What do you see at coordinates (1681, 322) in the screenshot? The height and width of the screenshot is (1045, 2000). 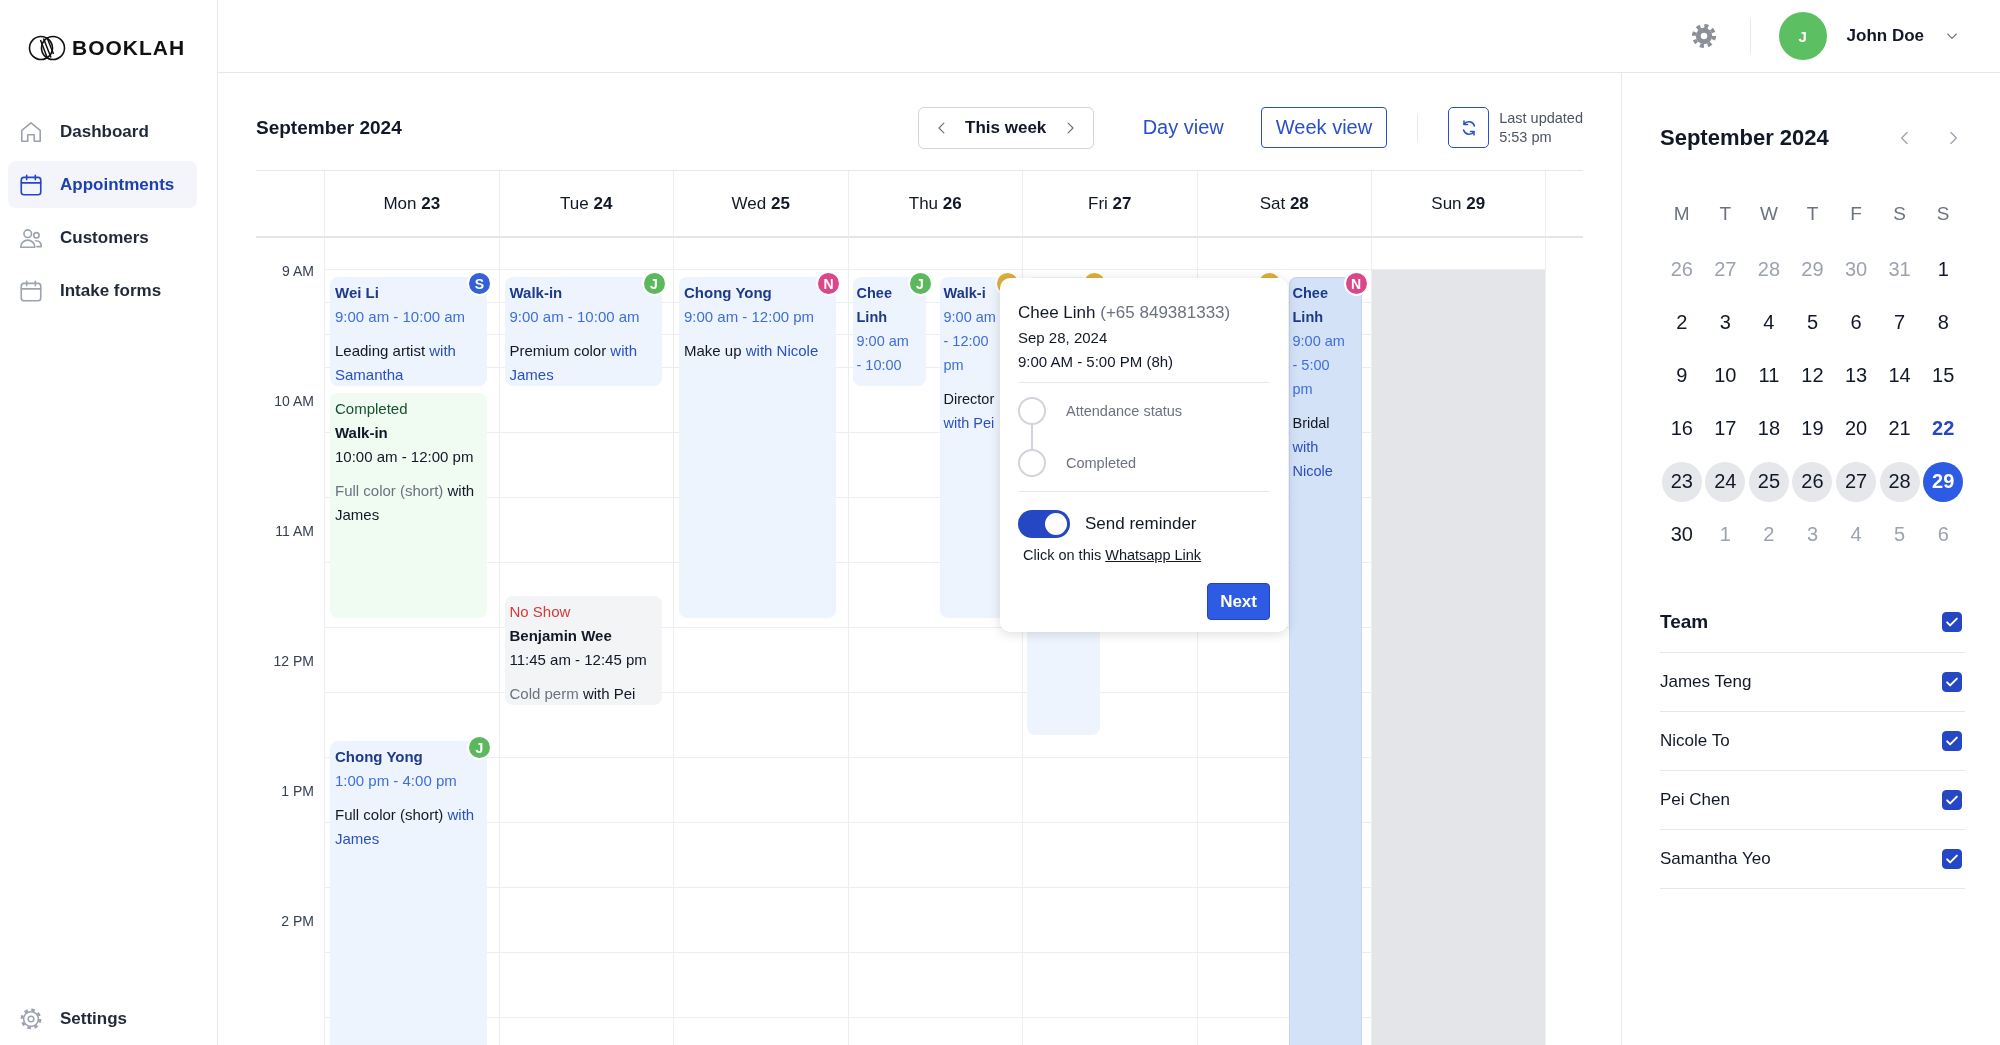 I see `date-cell: 2` at bounding box center [1681, 322].